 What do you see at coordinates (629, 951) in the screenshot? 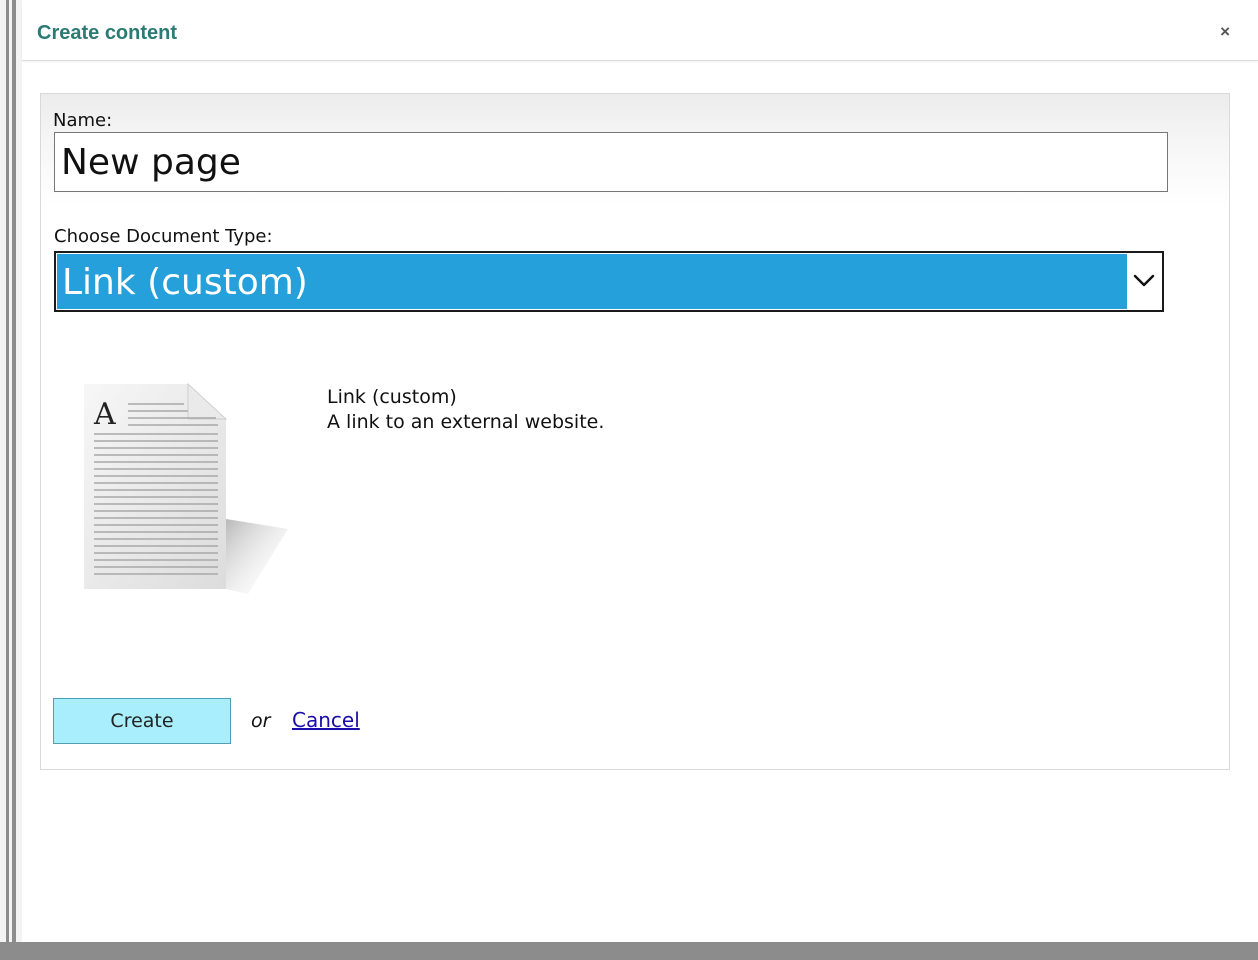
I see `background-frame-bottom` at bounding box center [629, 951].